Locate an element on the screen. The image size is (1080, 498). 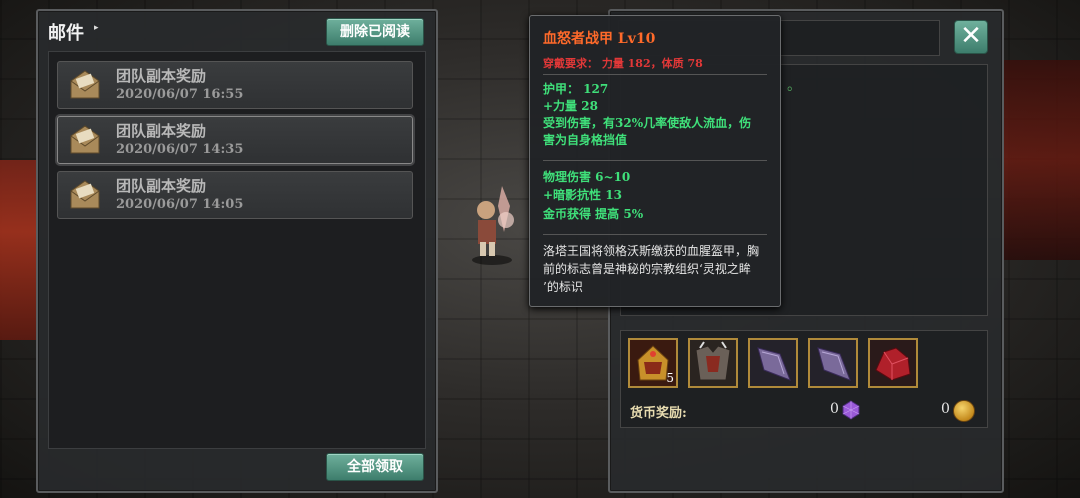
stat-line: +力量 28 is located at coordinates (570, 106).